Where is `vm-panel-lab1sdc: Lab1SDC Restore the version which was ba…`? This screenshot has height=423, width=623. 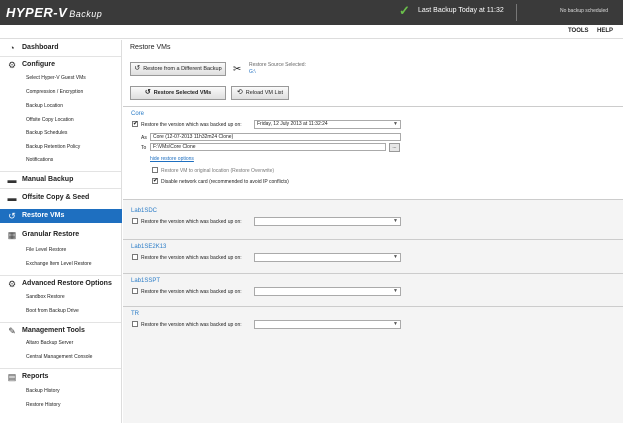 vm-panel-lab1sdc: Lab1SDC Restore the version which was ba… is located at coordinates (373, 219).